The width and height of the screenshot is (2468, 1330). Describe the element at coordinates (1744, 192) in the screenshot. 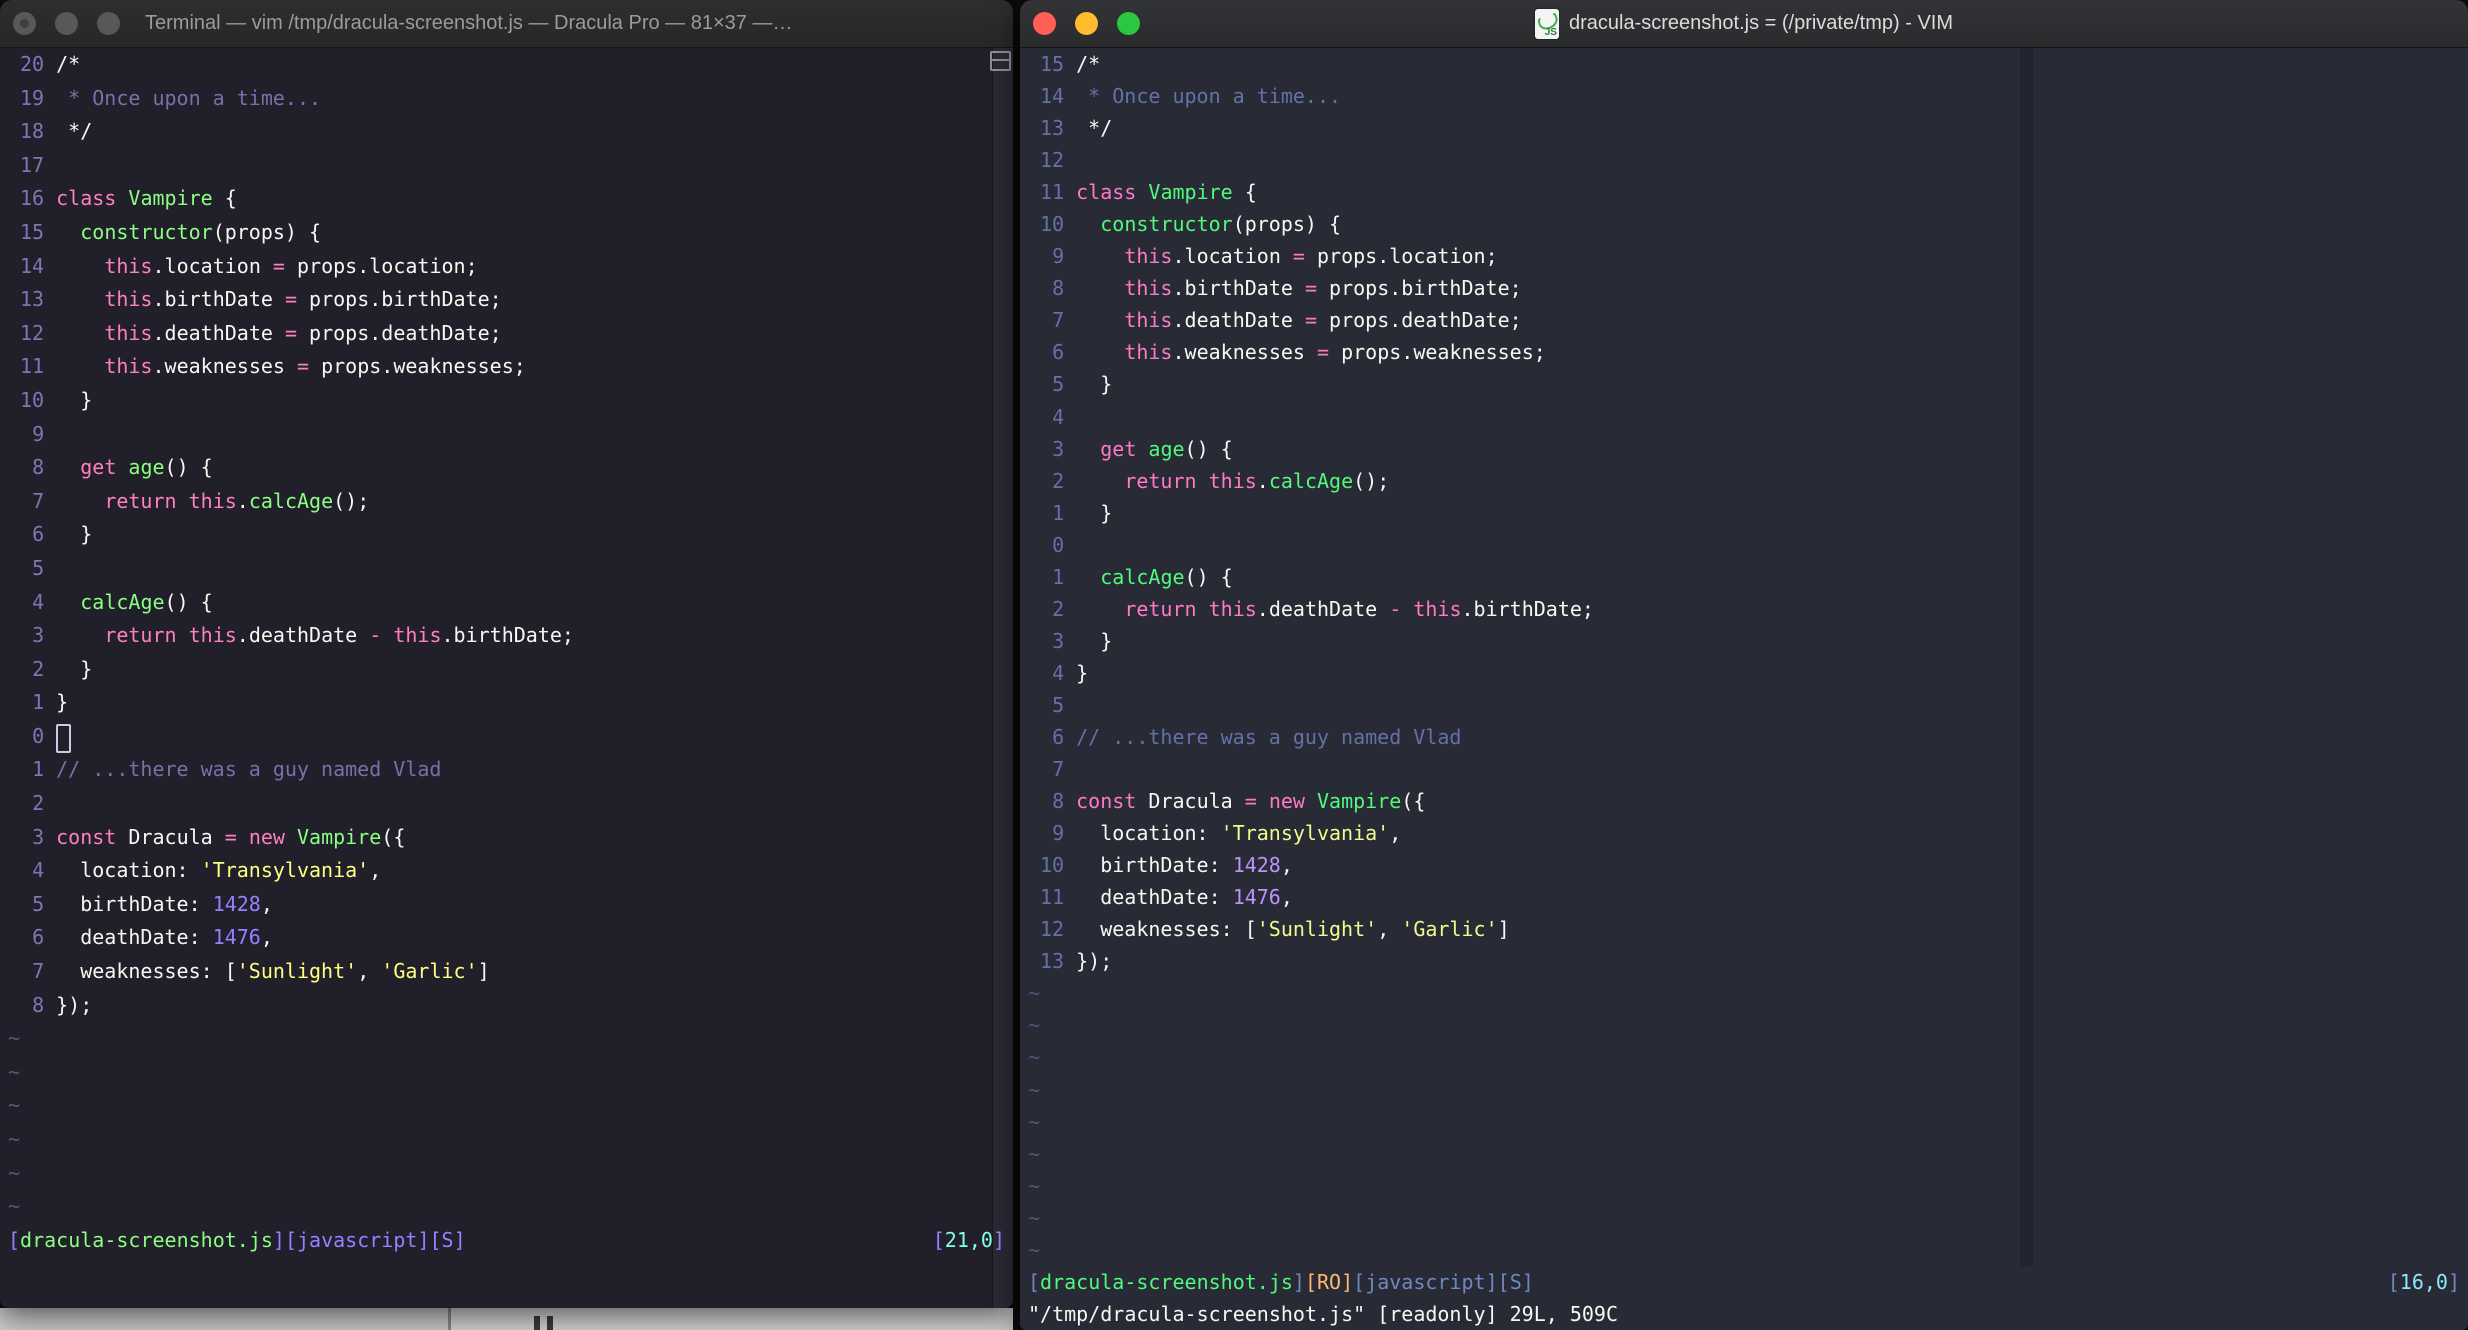

I see `code-line: 11 class Vampire {` at that location.